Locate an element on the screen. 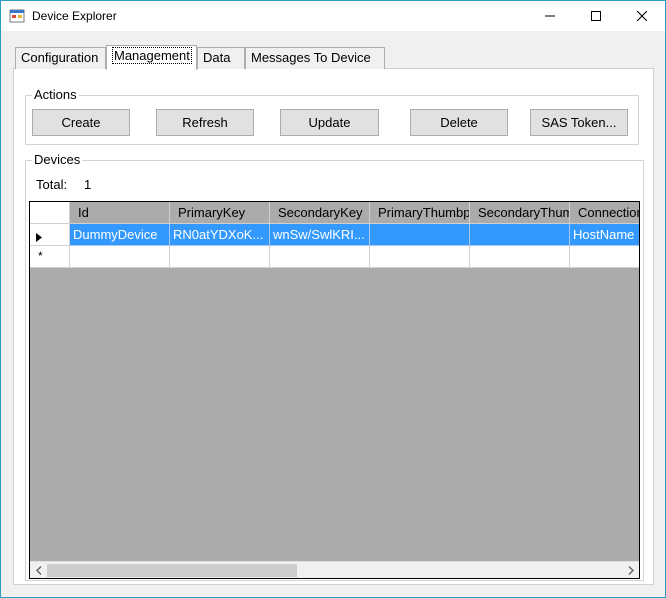  new-row-marker: * is located at coordinates (40, 256).